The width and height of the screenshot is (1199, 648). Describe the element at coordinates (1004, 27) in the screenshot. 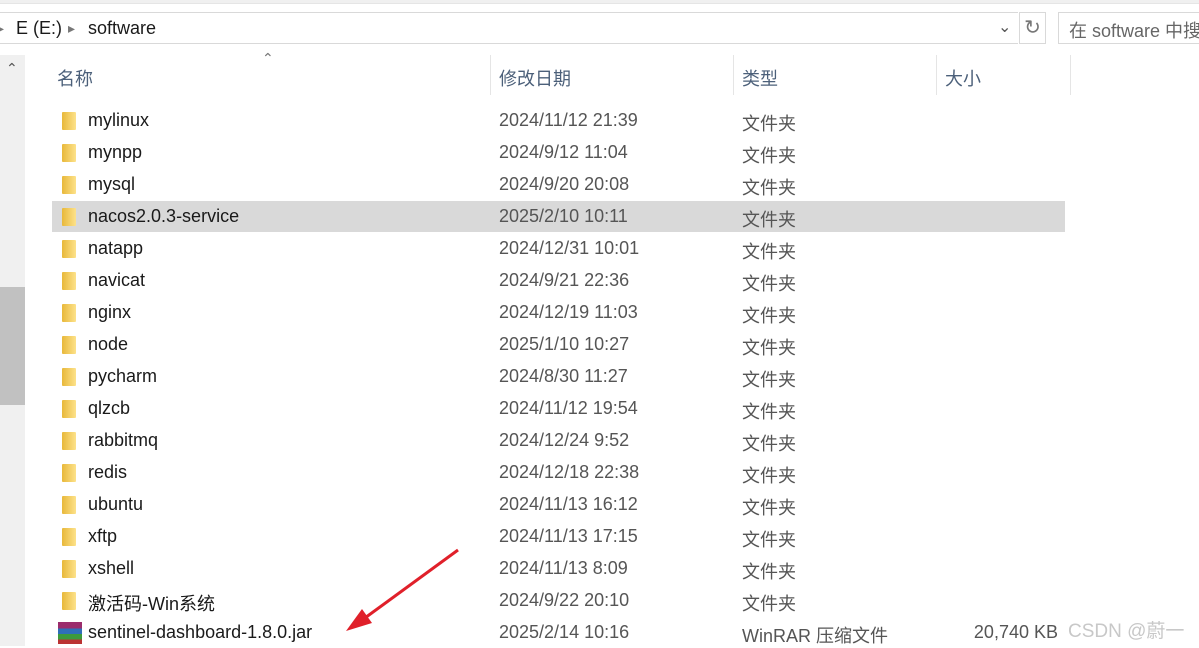

I see `chevron-down-icon: ⌄` at that location.